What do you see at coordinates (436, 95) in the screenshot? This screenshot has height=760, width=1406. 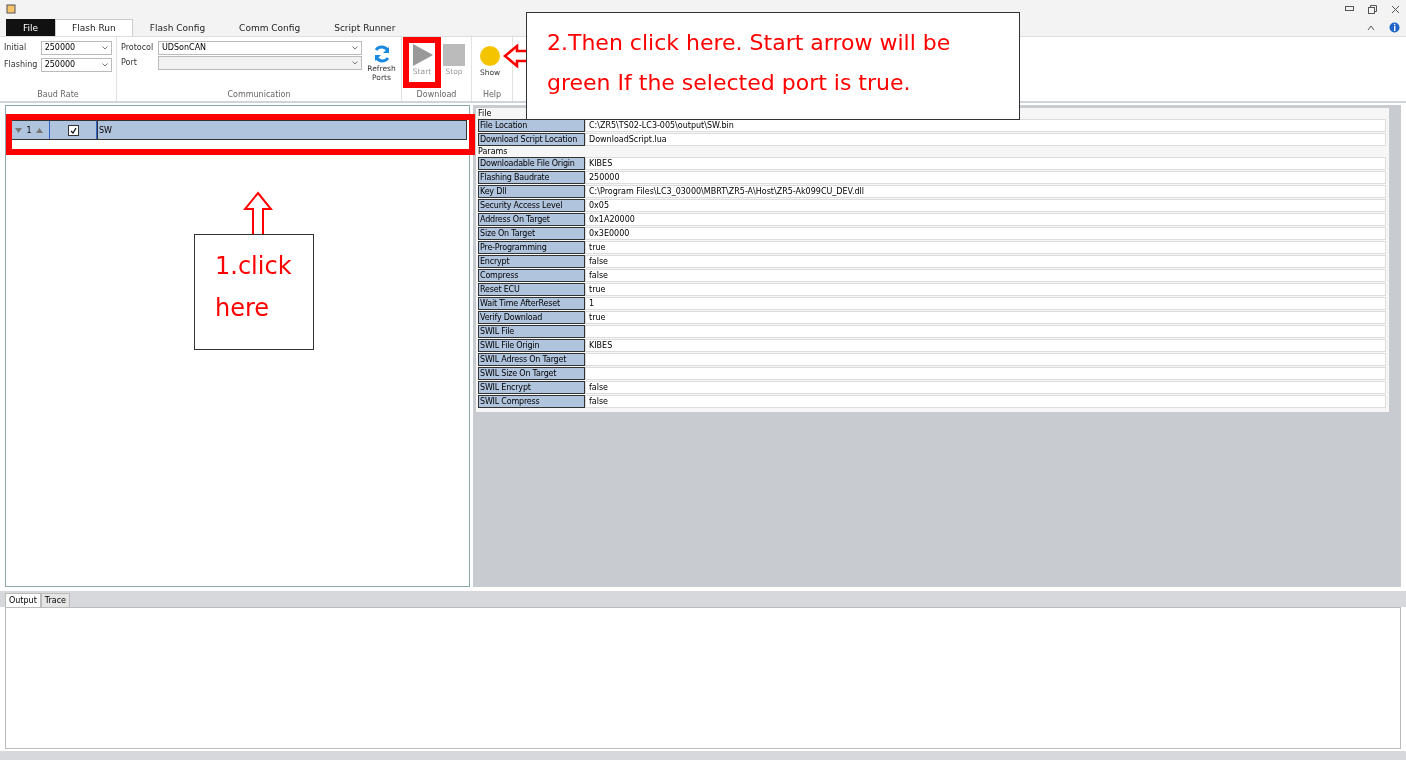 I see `group-label: Download` at bounding box center [436, 95].